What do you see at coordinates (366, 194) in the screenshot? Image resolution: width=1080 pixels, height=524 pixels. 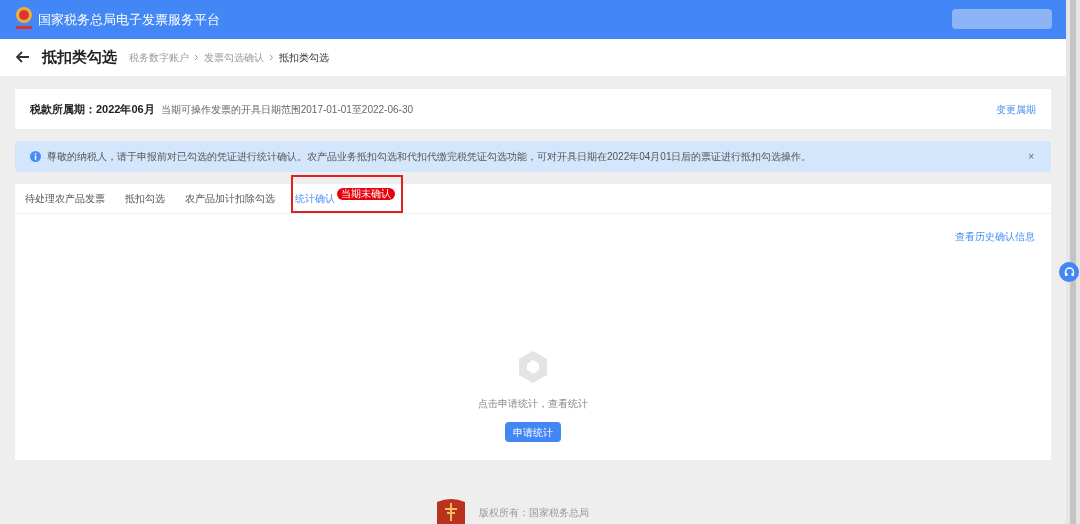 I see `status-badge: 当期未确认` at bounding box center [366, 194].